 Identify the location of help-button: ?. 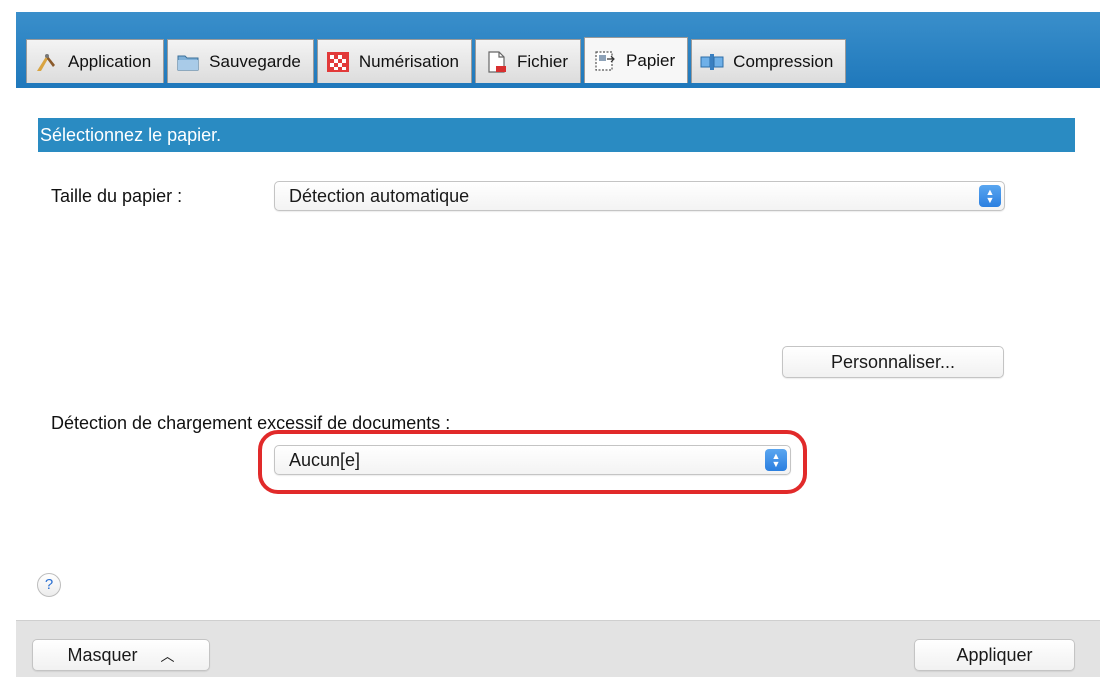
(49, 585).